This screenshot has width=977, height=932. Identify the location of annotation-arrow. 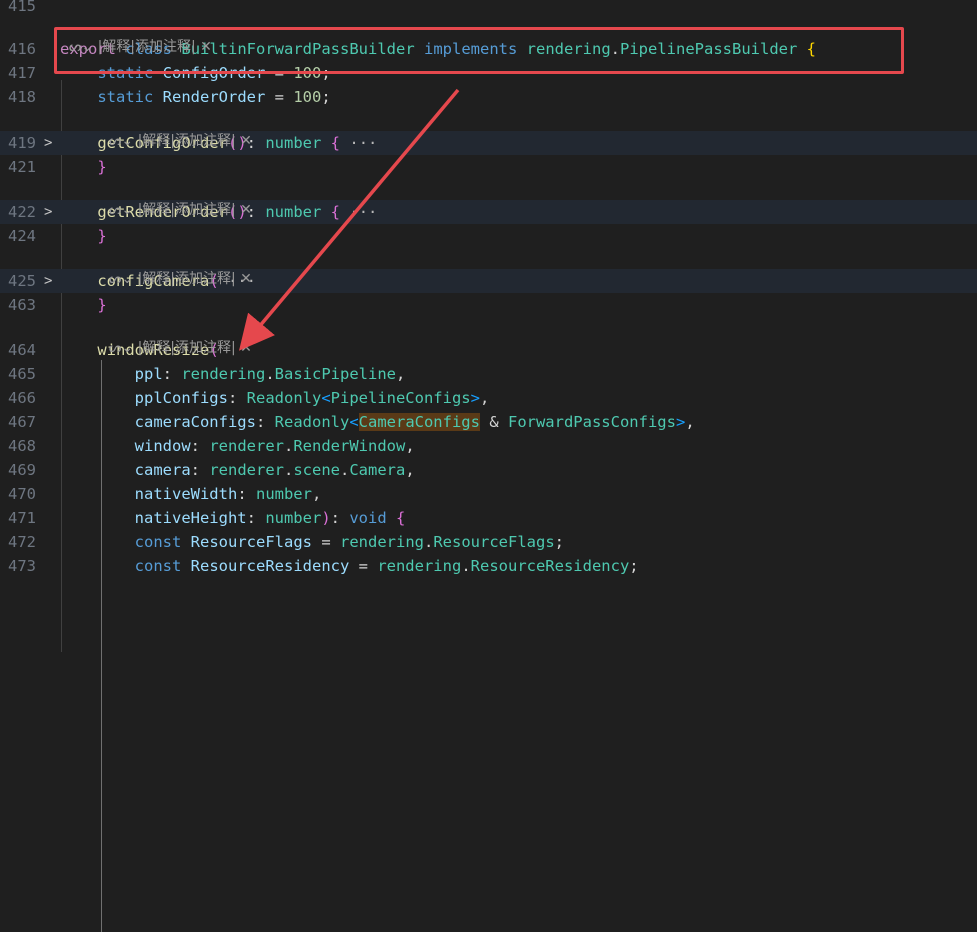
(349, 219).